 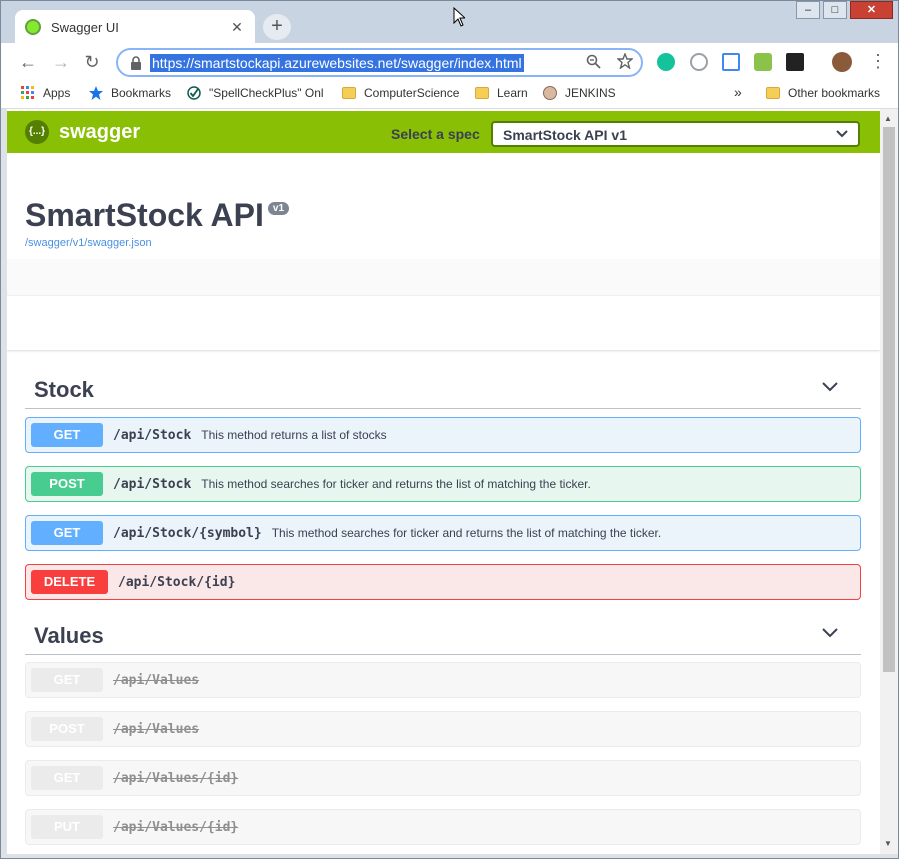 What do you see at coordinates (443, 680) in the screenshot?
I see `operation-get-values: GET /api/Values` at bounding box center [443, 680].